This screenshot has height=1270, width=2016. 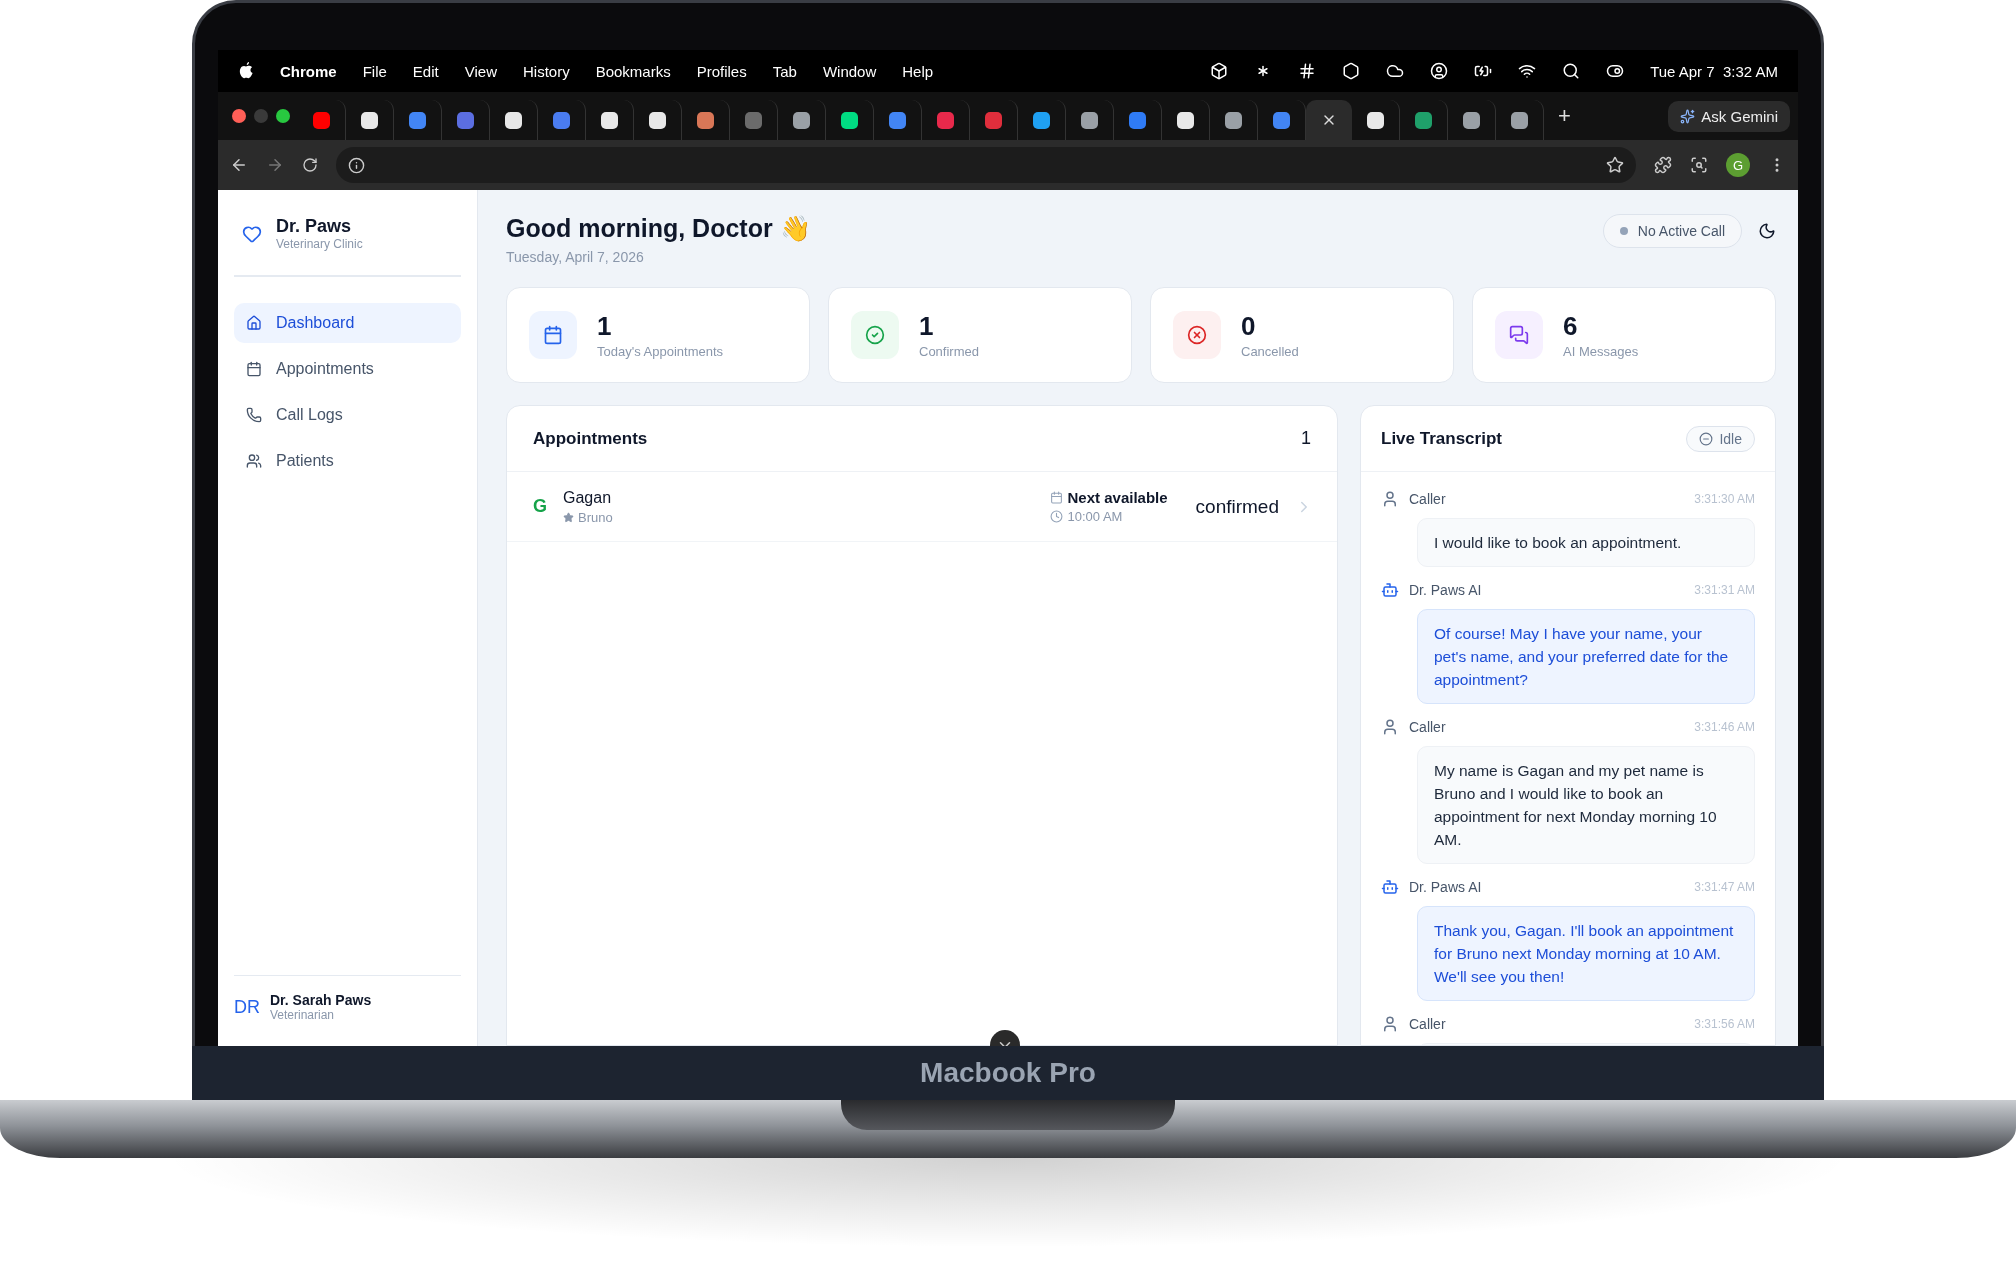 I want to click on stat-value: 0, so click(x=1249, y=326).